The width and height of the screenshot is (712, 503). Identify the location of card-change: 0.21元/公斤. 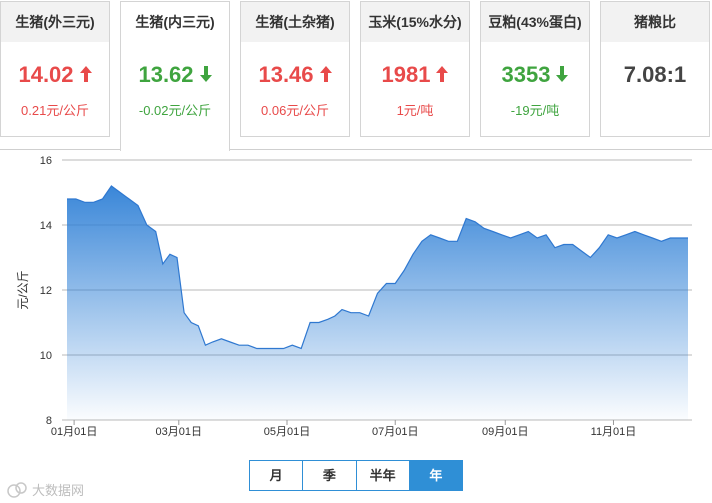
(55, 110).